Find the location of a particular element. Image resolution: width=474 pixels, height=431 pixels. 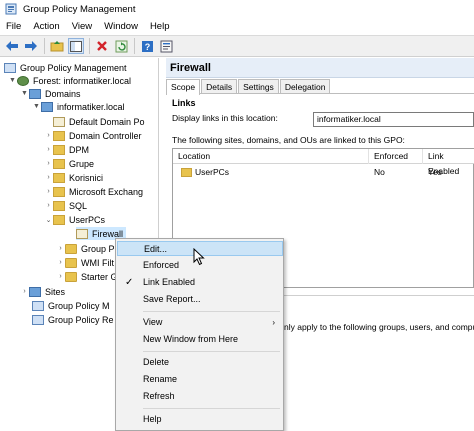

tree-sites: › Sites is located at coordinates (42, 291).